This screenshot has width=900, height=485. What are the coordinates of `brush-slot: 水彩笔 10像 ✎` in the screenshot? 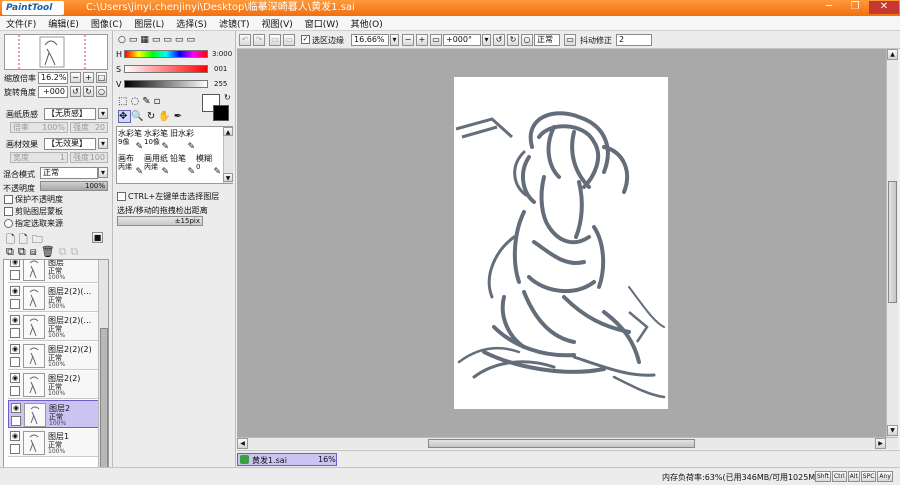 It's located at (157, 141).